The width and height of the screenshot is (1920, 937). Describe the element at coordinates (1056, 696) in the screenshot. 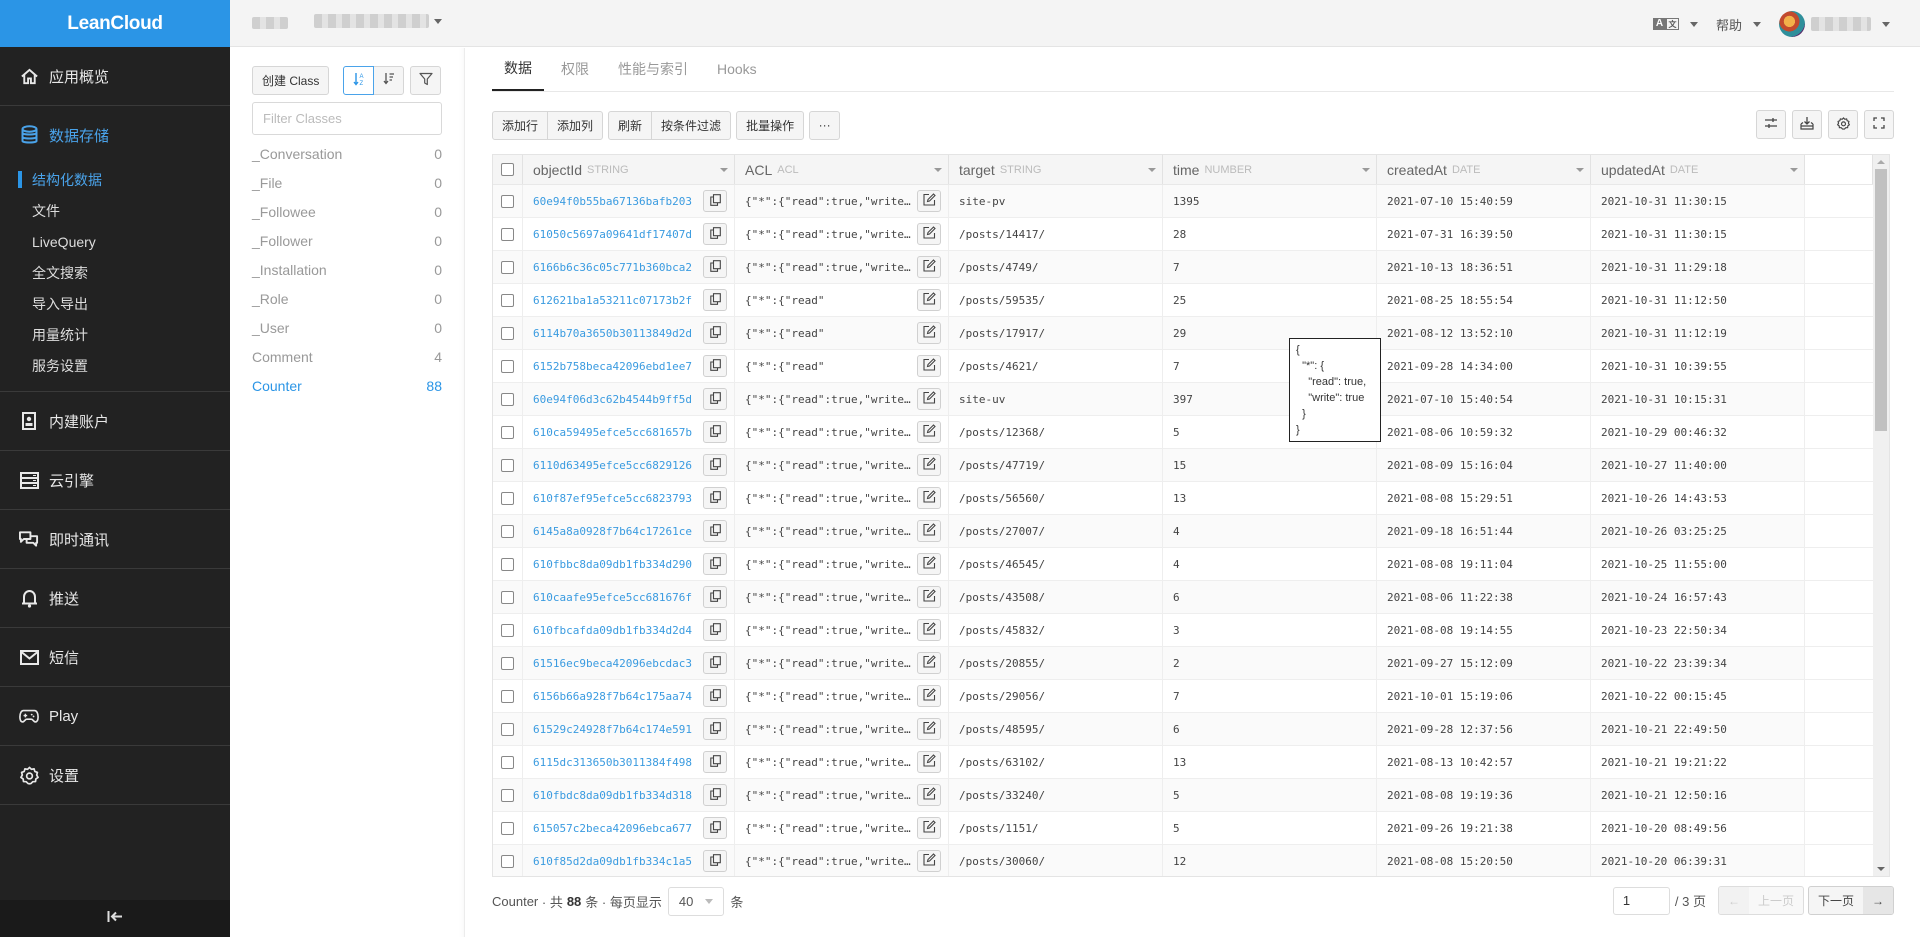

I see `target-cell: /posts/29056/` at that location.